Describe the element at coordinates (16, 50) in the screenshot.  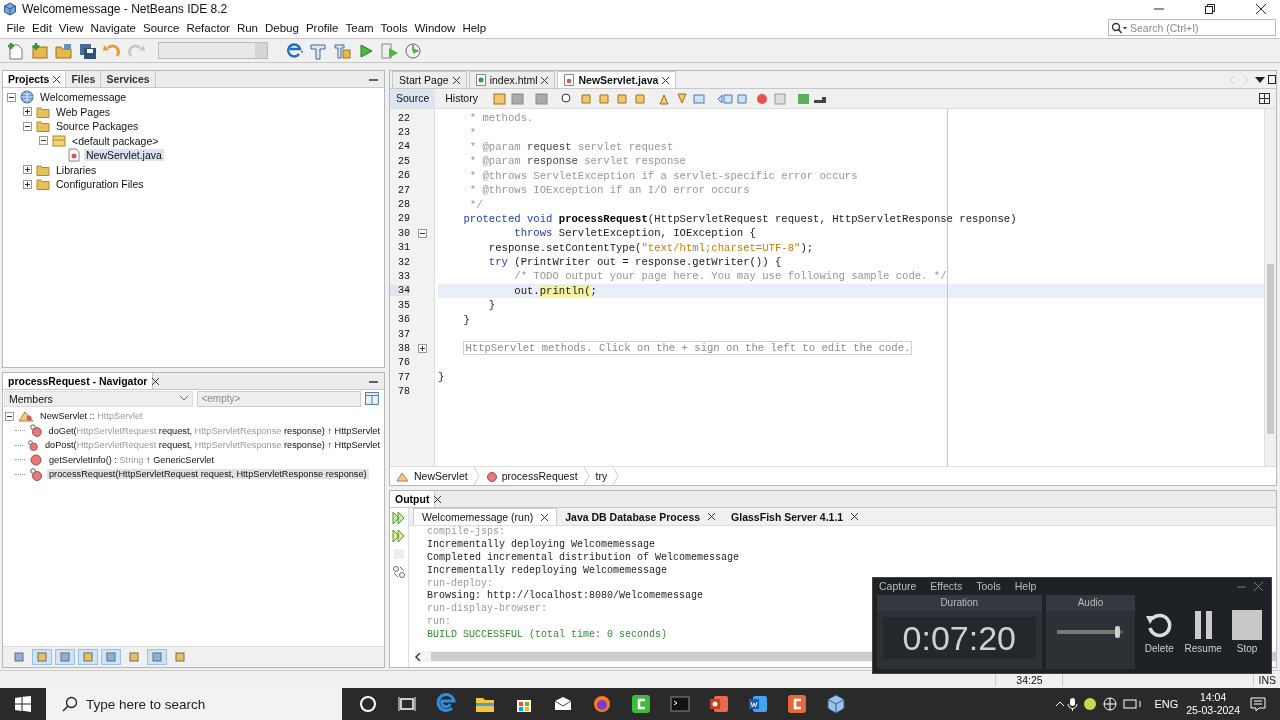
I see `new-file-icon` at that location.